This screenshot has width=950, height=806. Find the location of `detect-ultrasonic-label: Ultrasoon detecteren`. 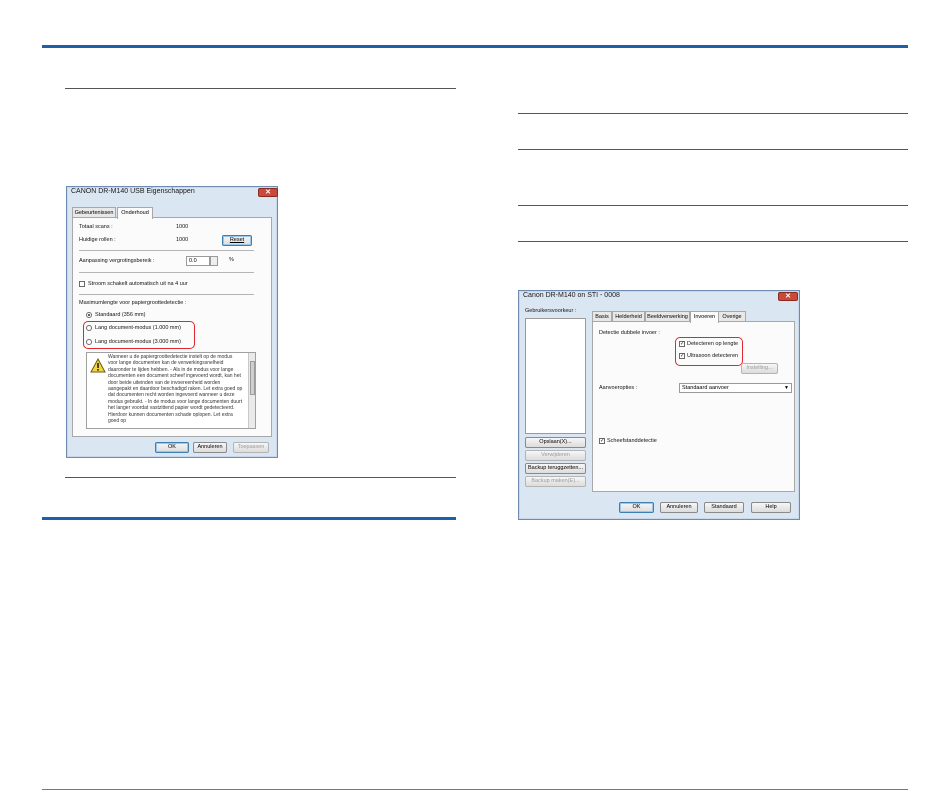

detect-ultrasonic-label: Ultrasoon detecteren is located at coordinates (713, 356).